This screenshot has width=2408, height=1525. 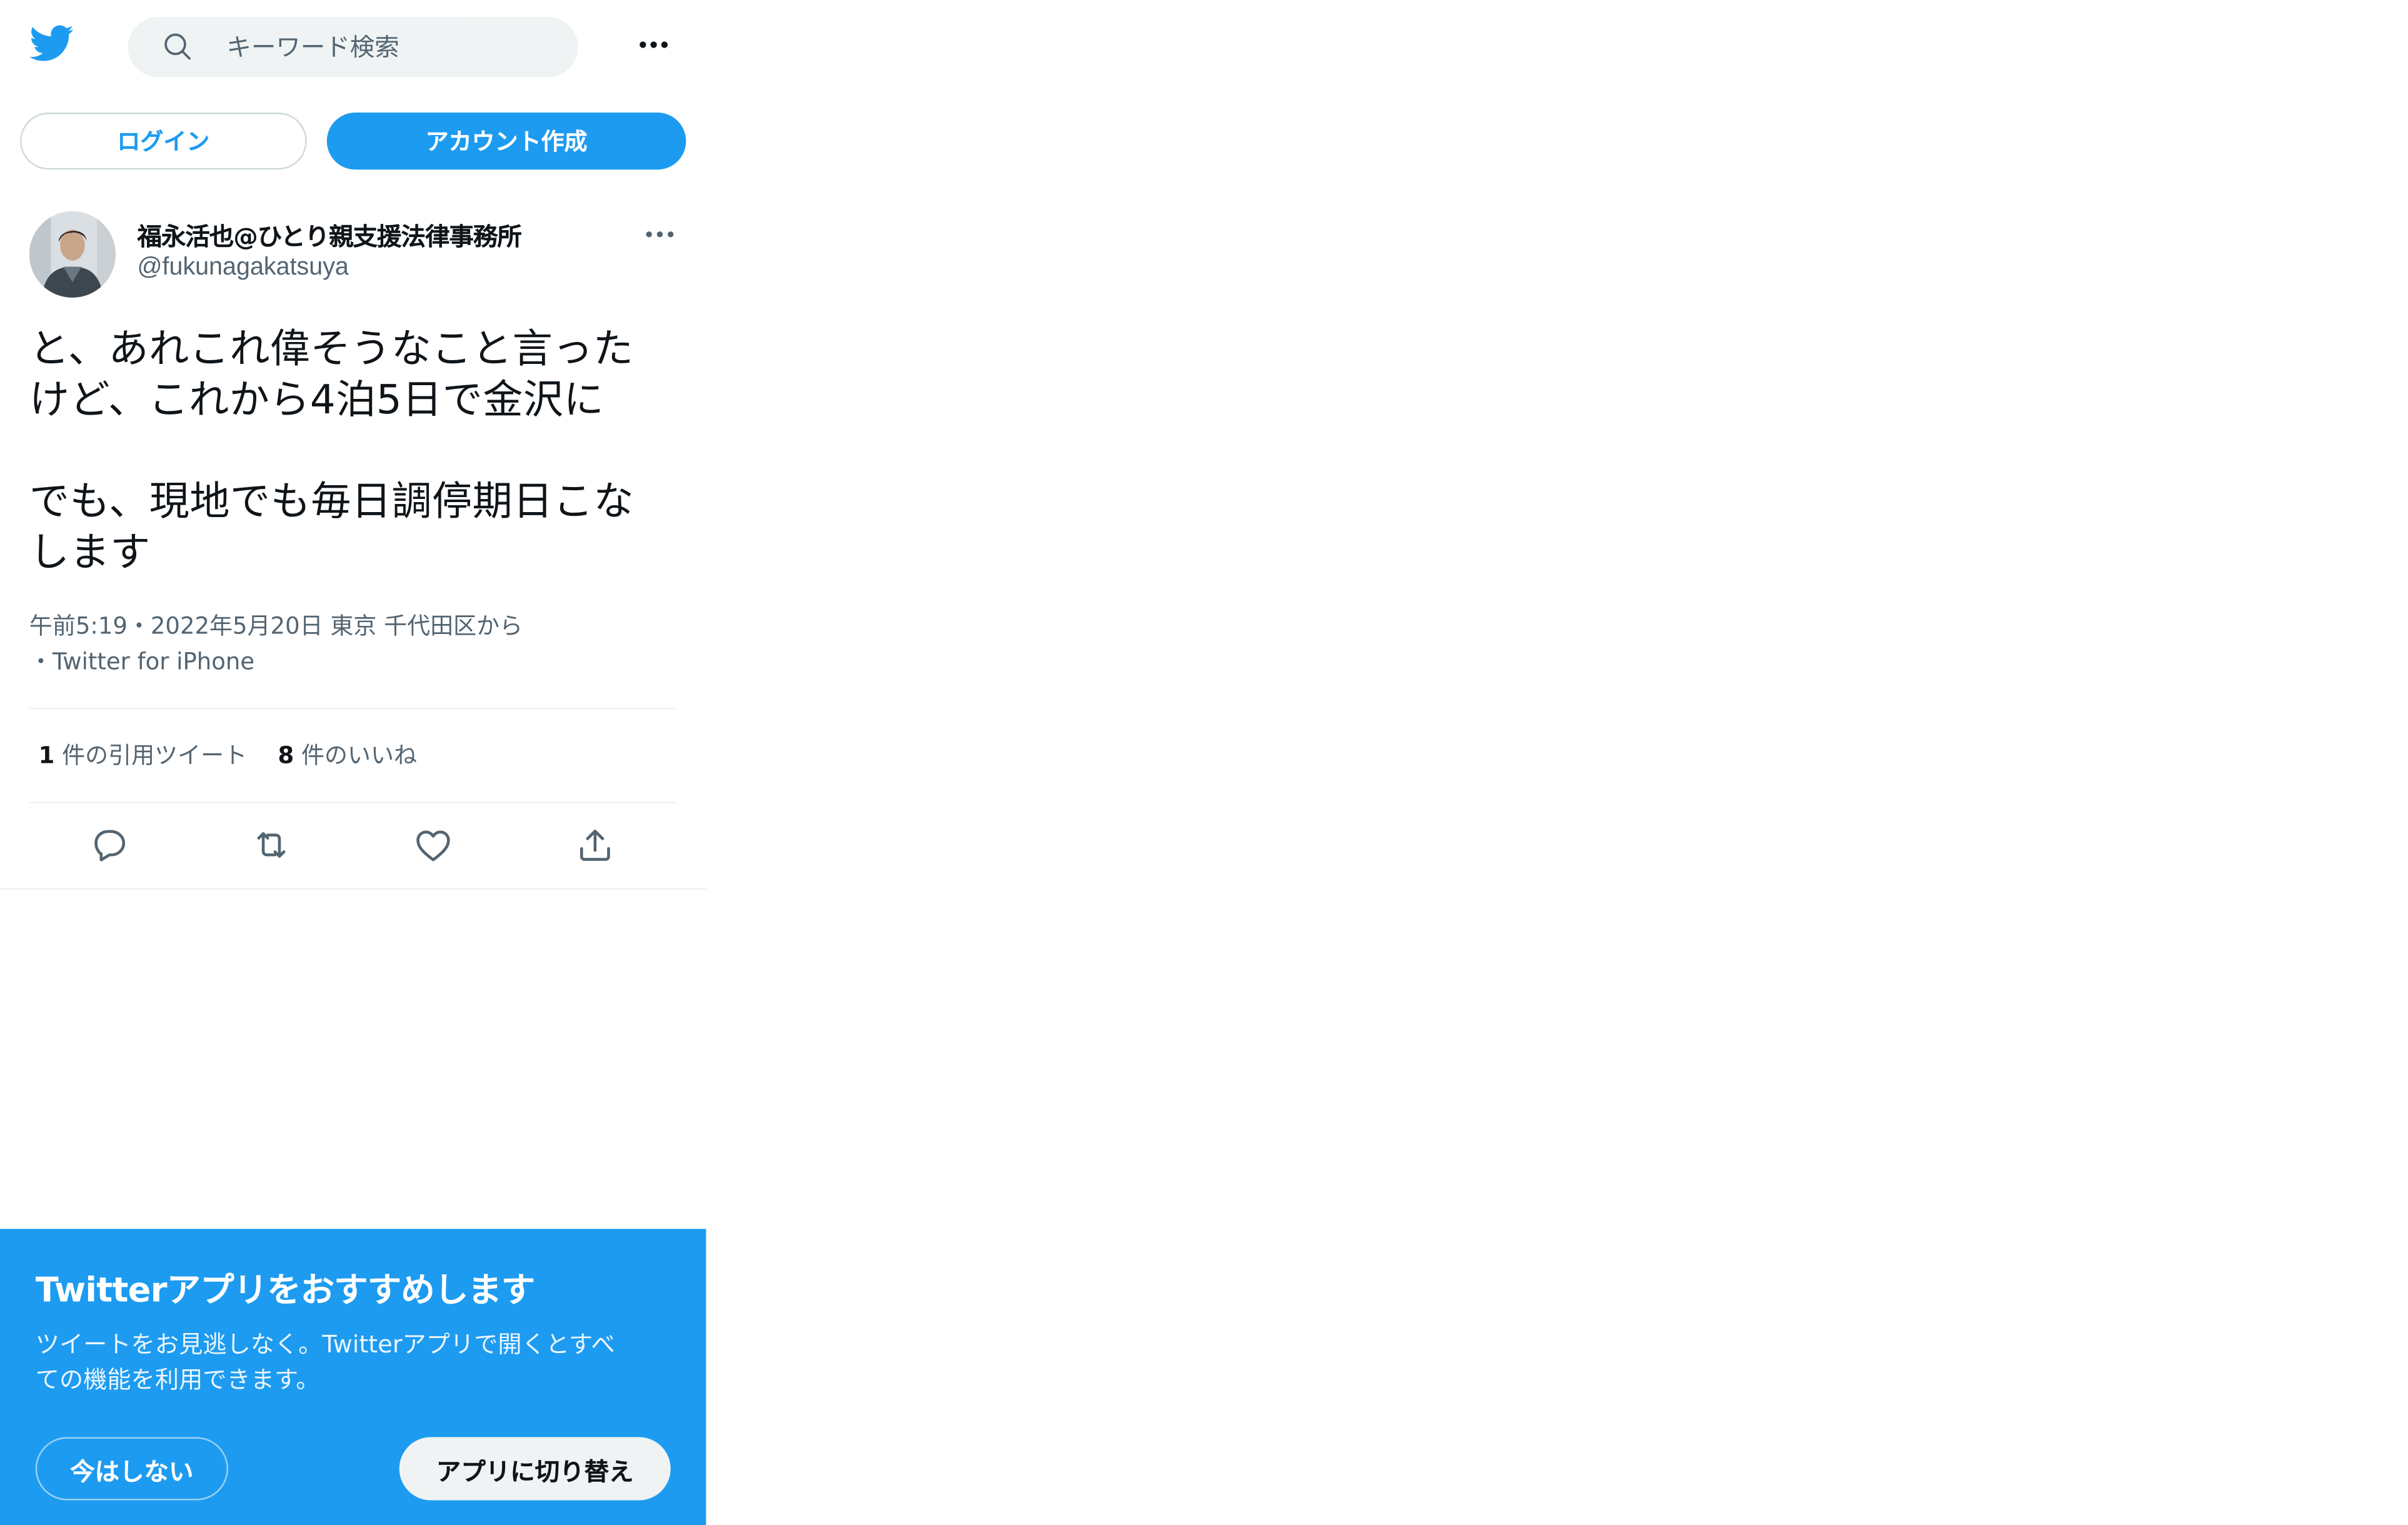 I want to click on banner-title: Twitterアプリをおすすめします, so click(x=285, y=1291).